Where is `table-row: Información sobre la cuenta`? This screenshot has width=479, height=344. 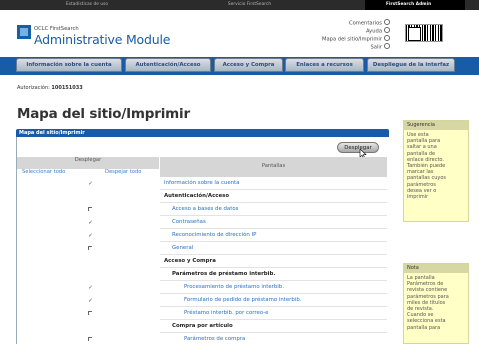
table-row: Información sobre la cuenta is located at coordinates (273, 183).